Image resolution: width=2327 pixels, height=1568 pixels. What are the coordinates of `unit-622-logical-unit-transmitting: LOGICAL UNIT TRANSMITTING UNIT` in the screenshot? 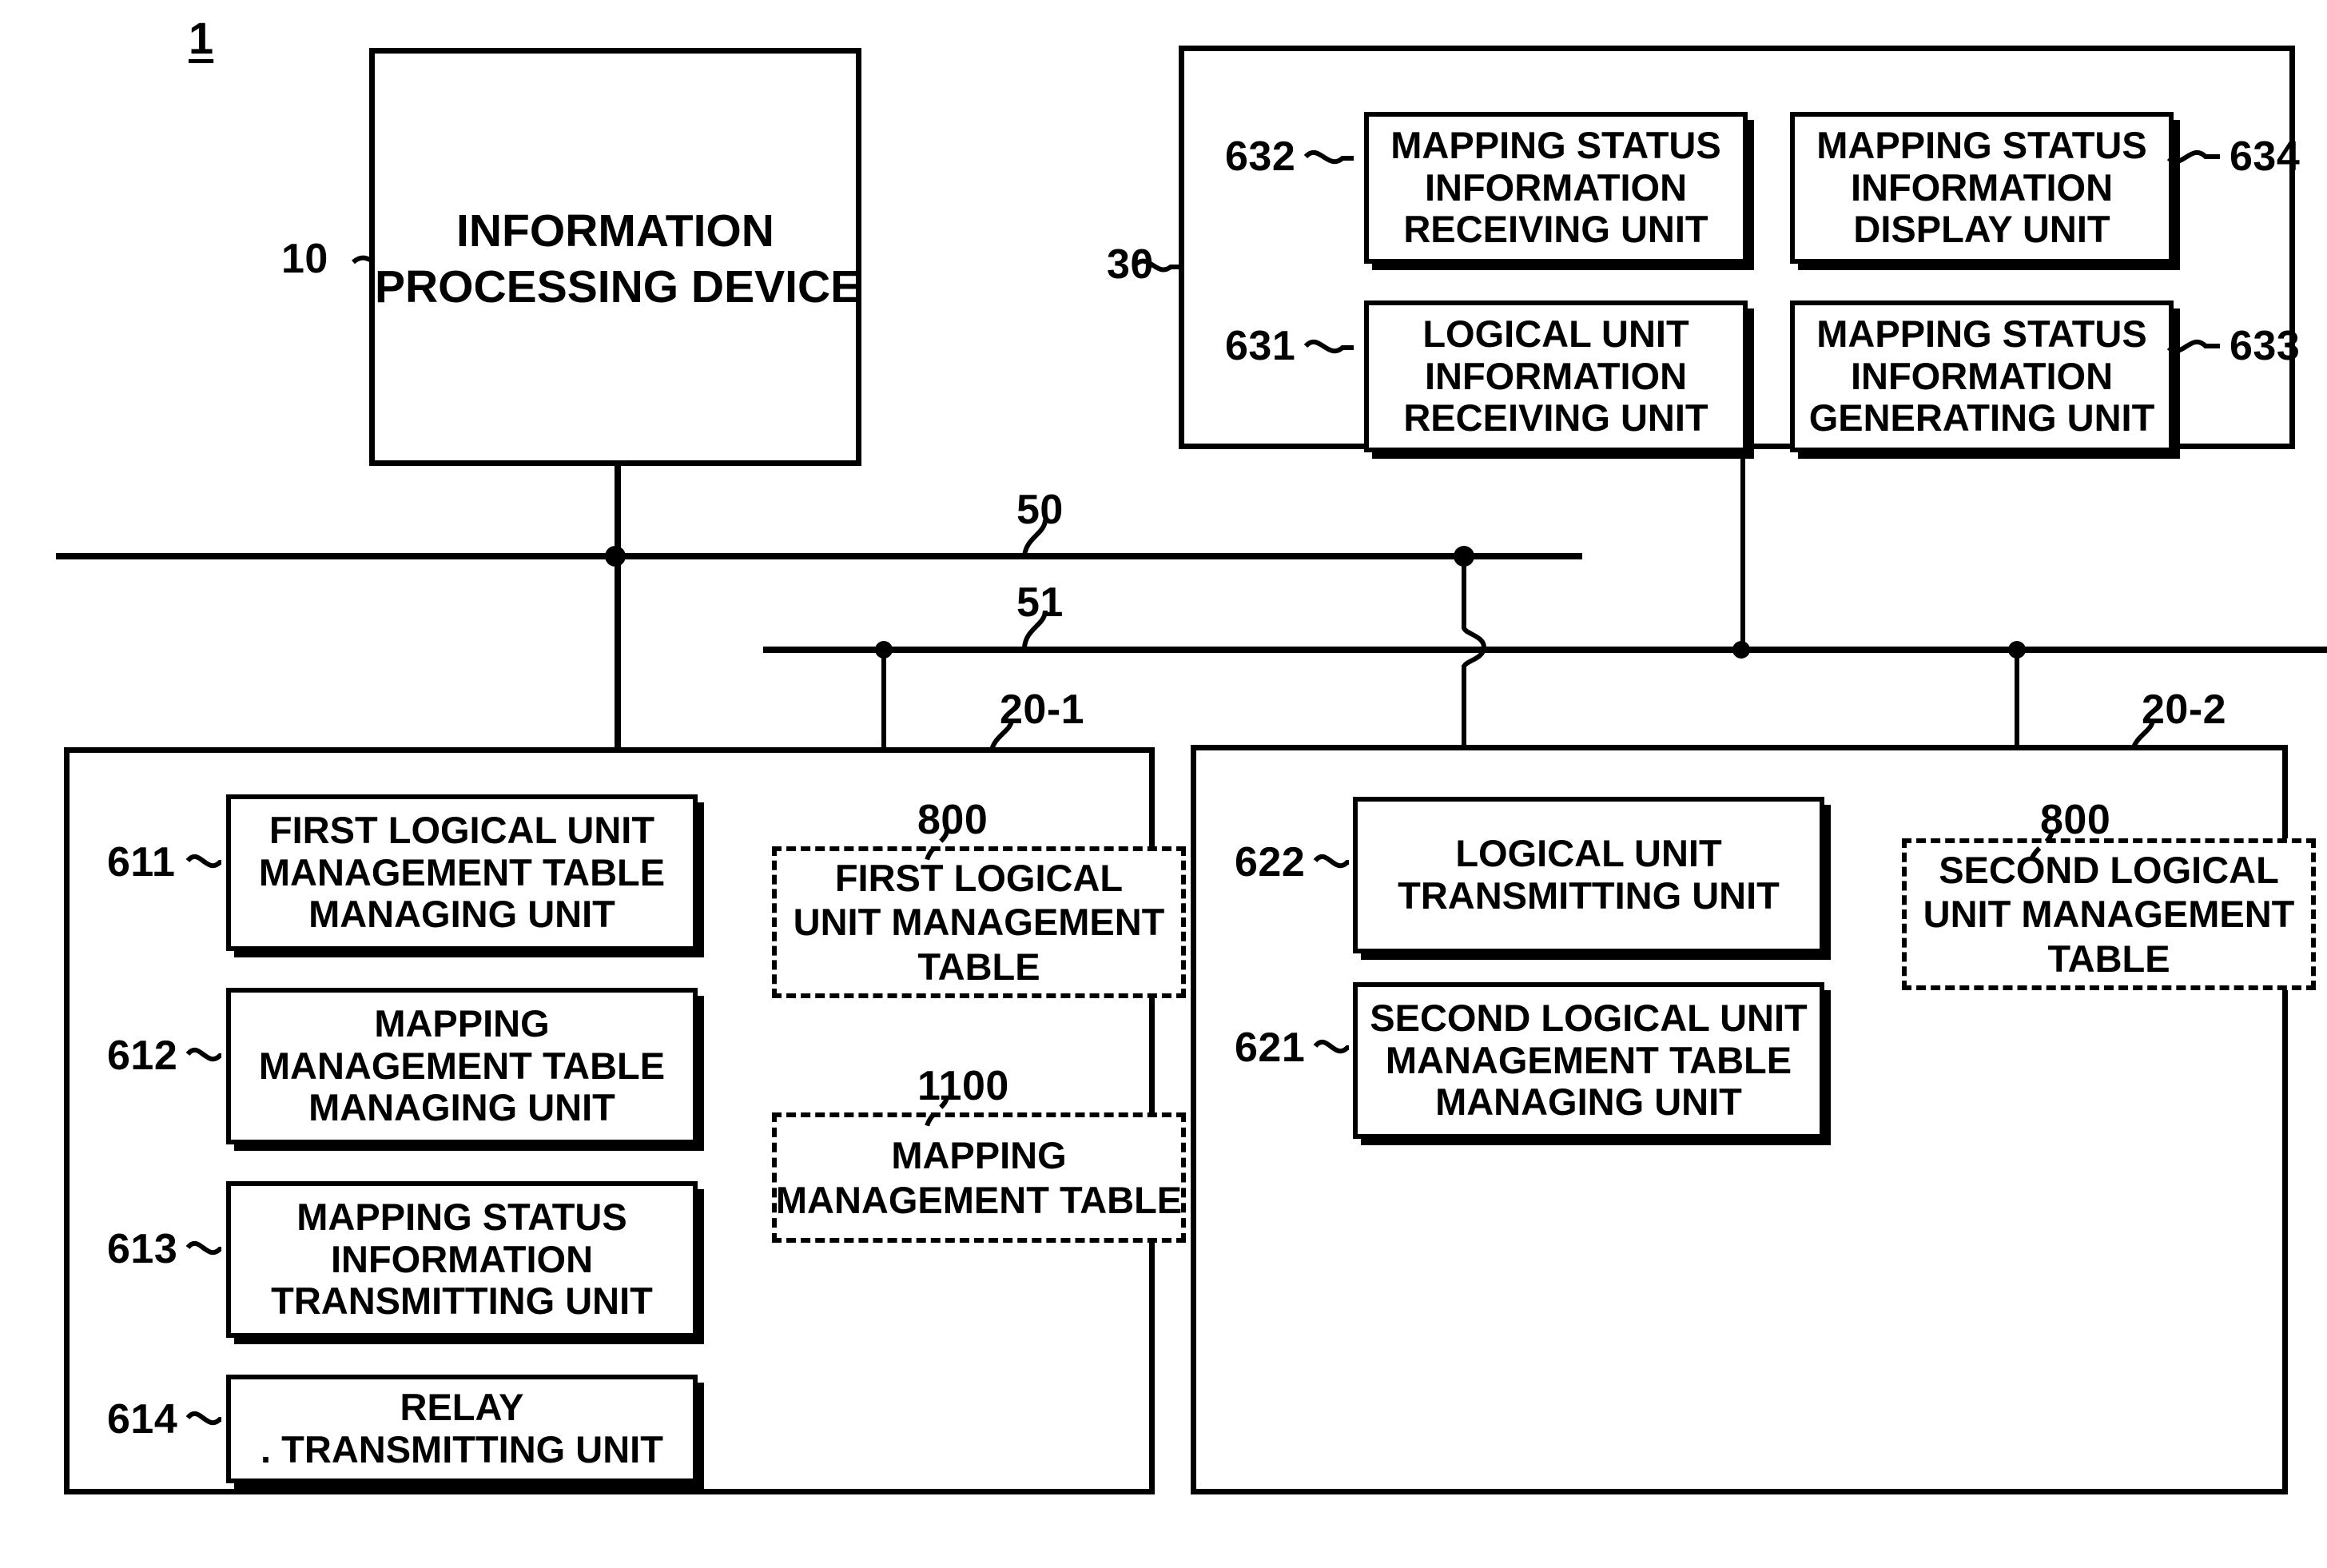 It's located at (1589, 875).